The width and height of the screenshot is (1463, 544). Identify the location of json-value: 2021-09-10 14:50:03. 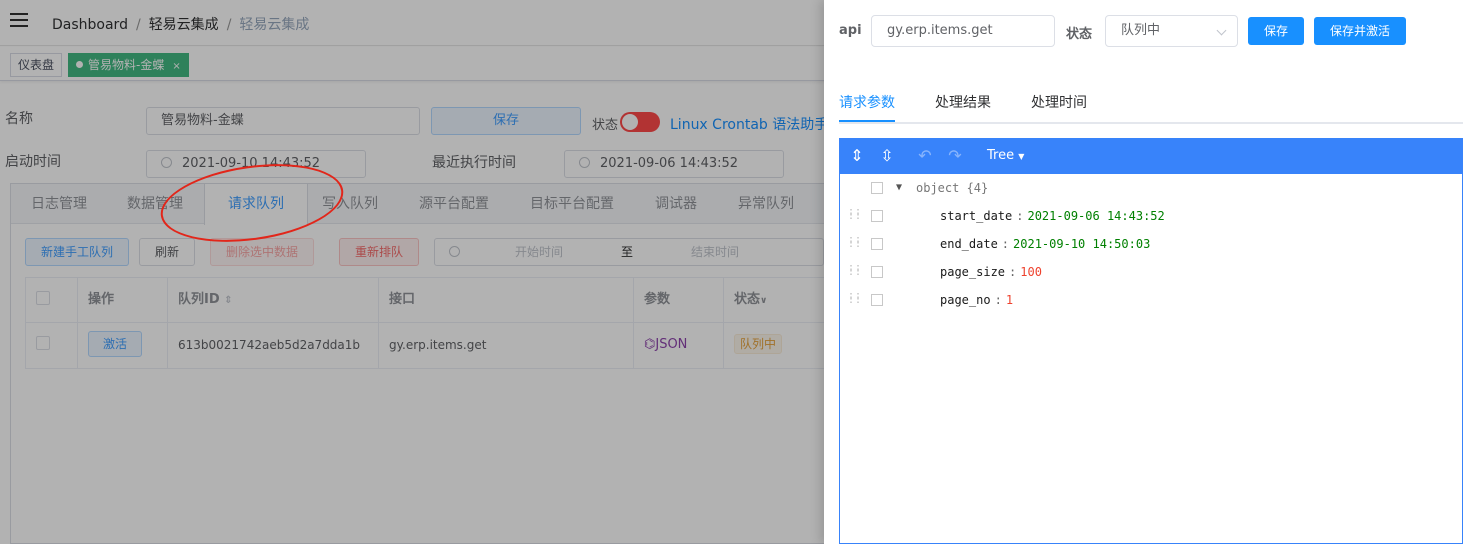
(1081, 244).